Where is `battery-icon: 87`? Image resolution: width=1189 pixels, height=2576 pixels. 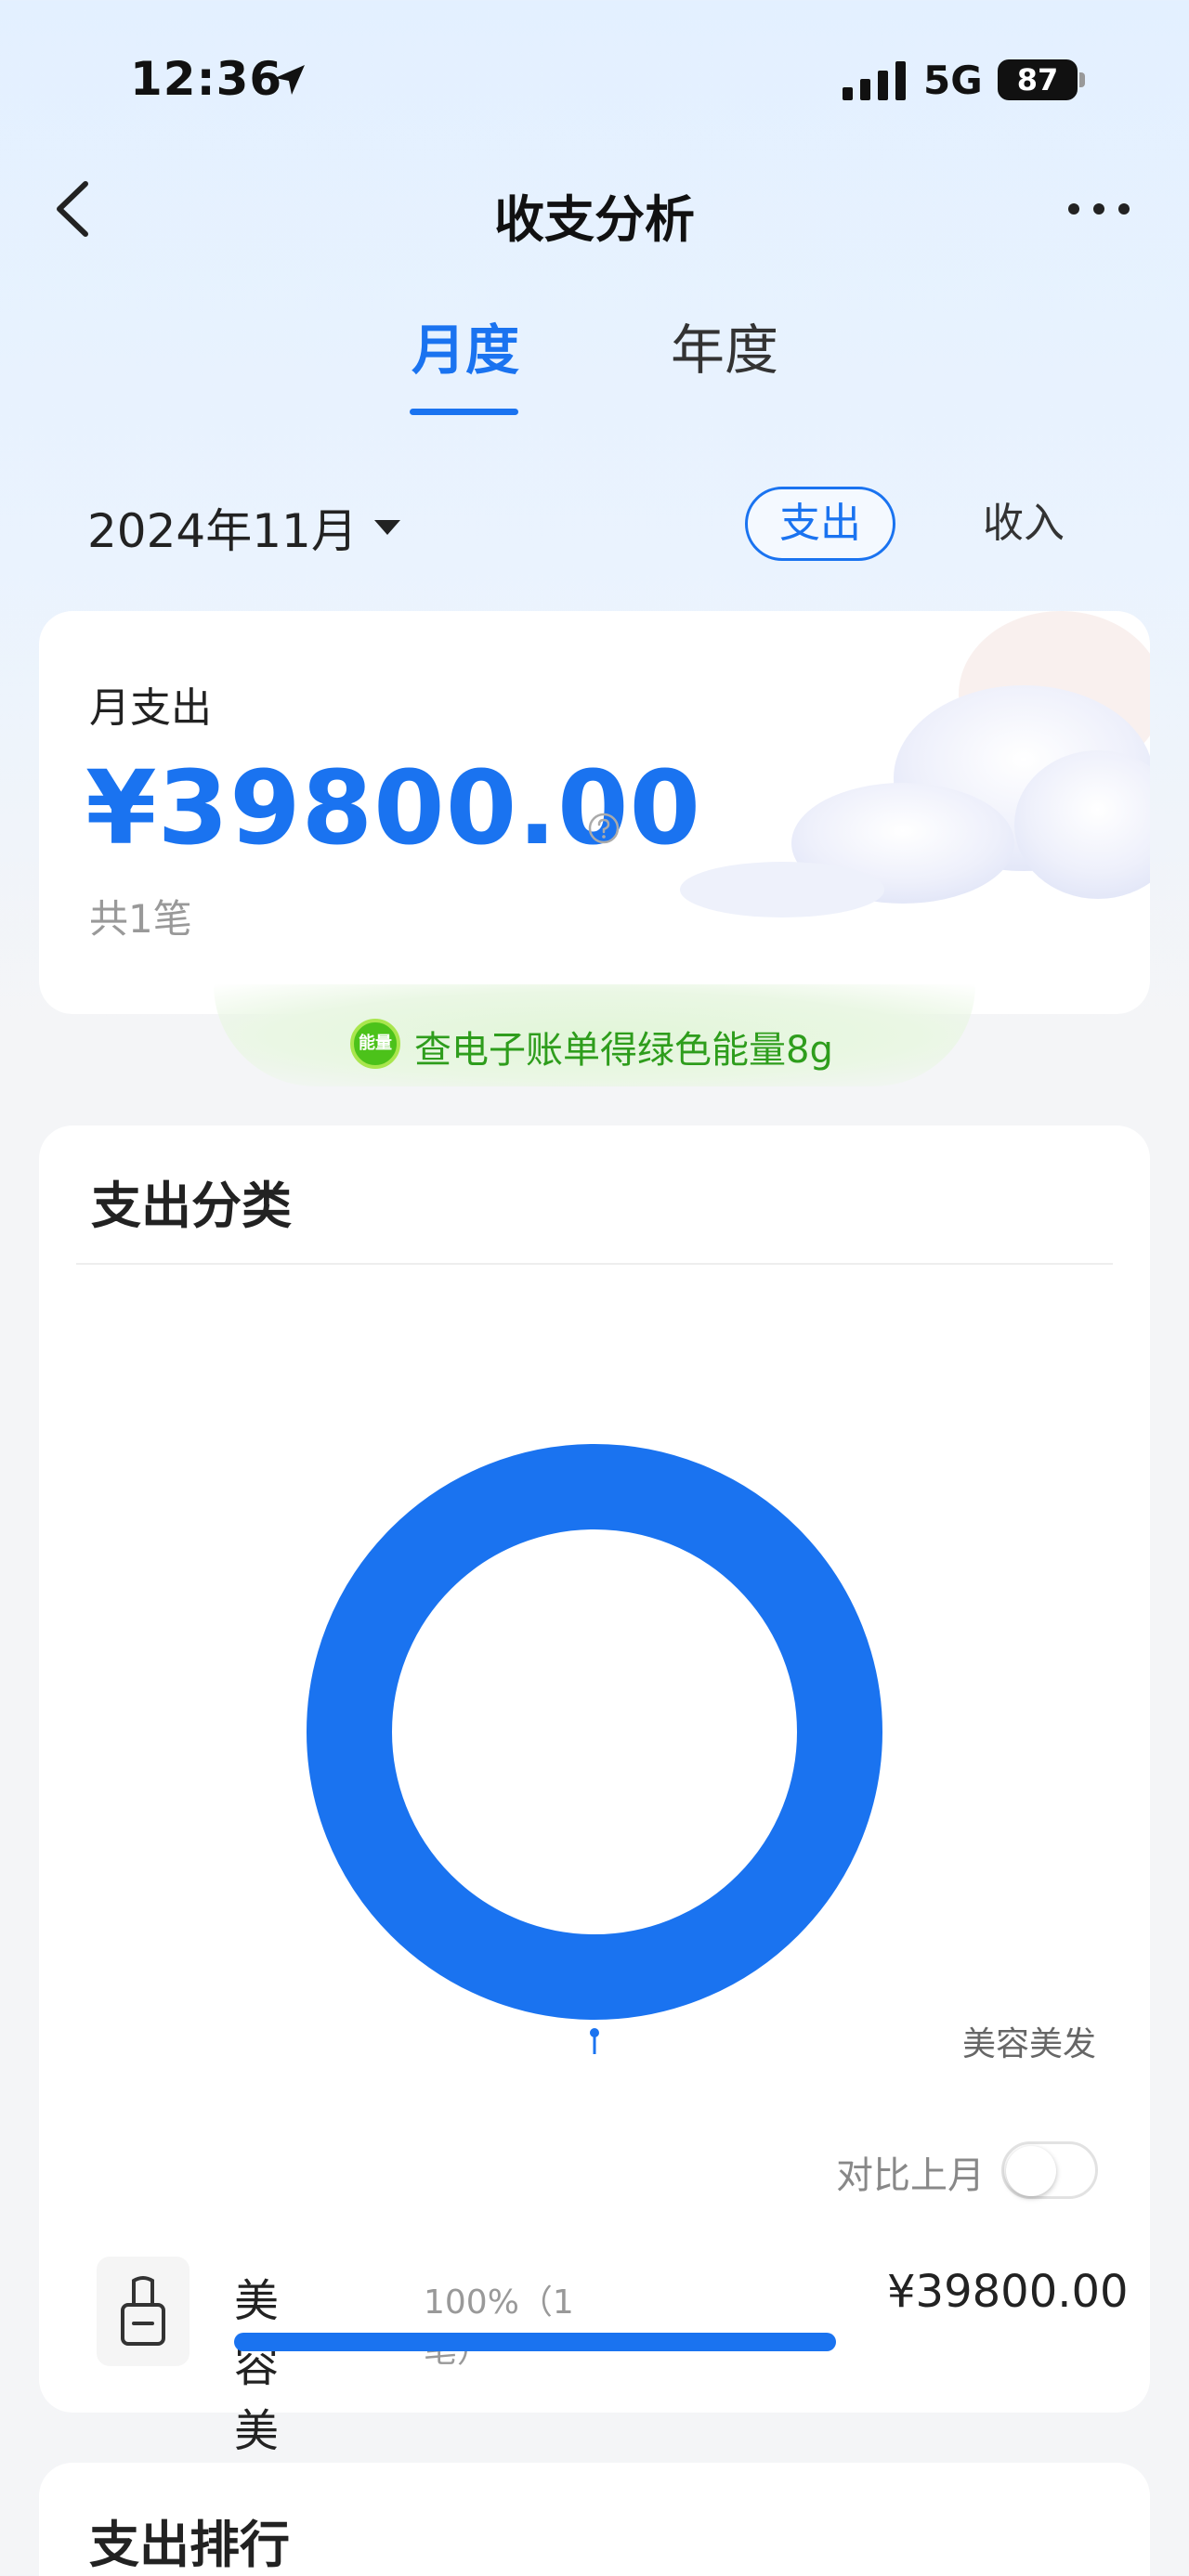
battery-icon: 87 is located at coordinates (1041, 79).